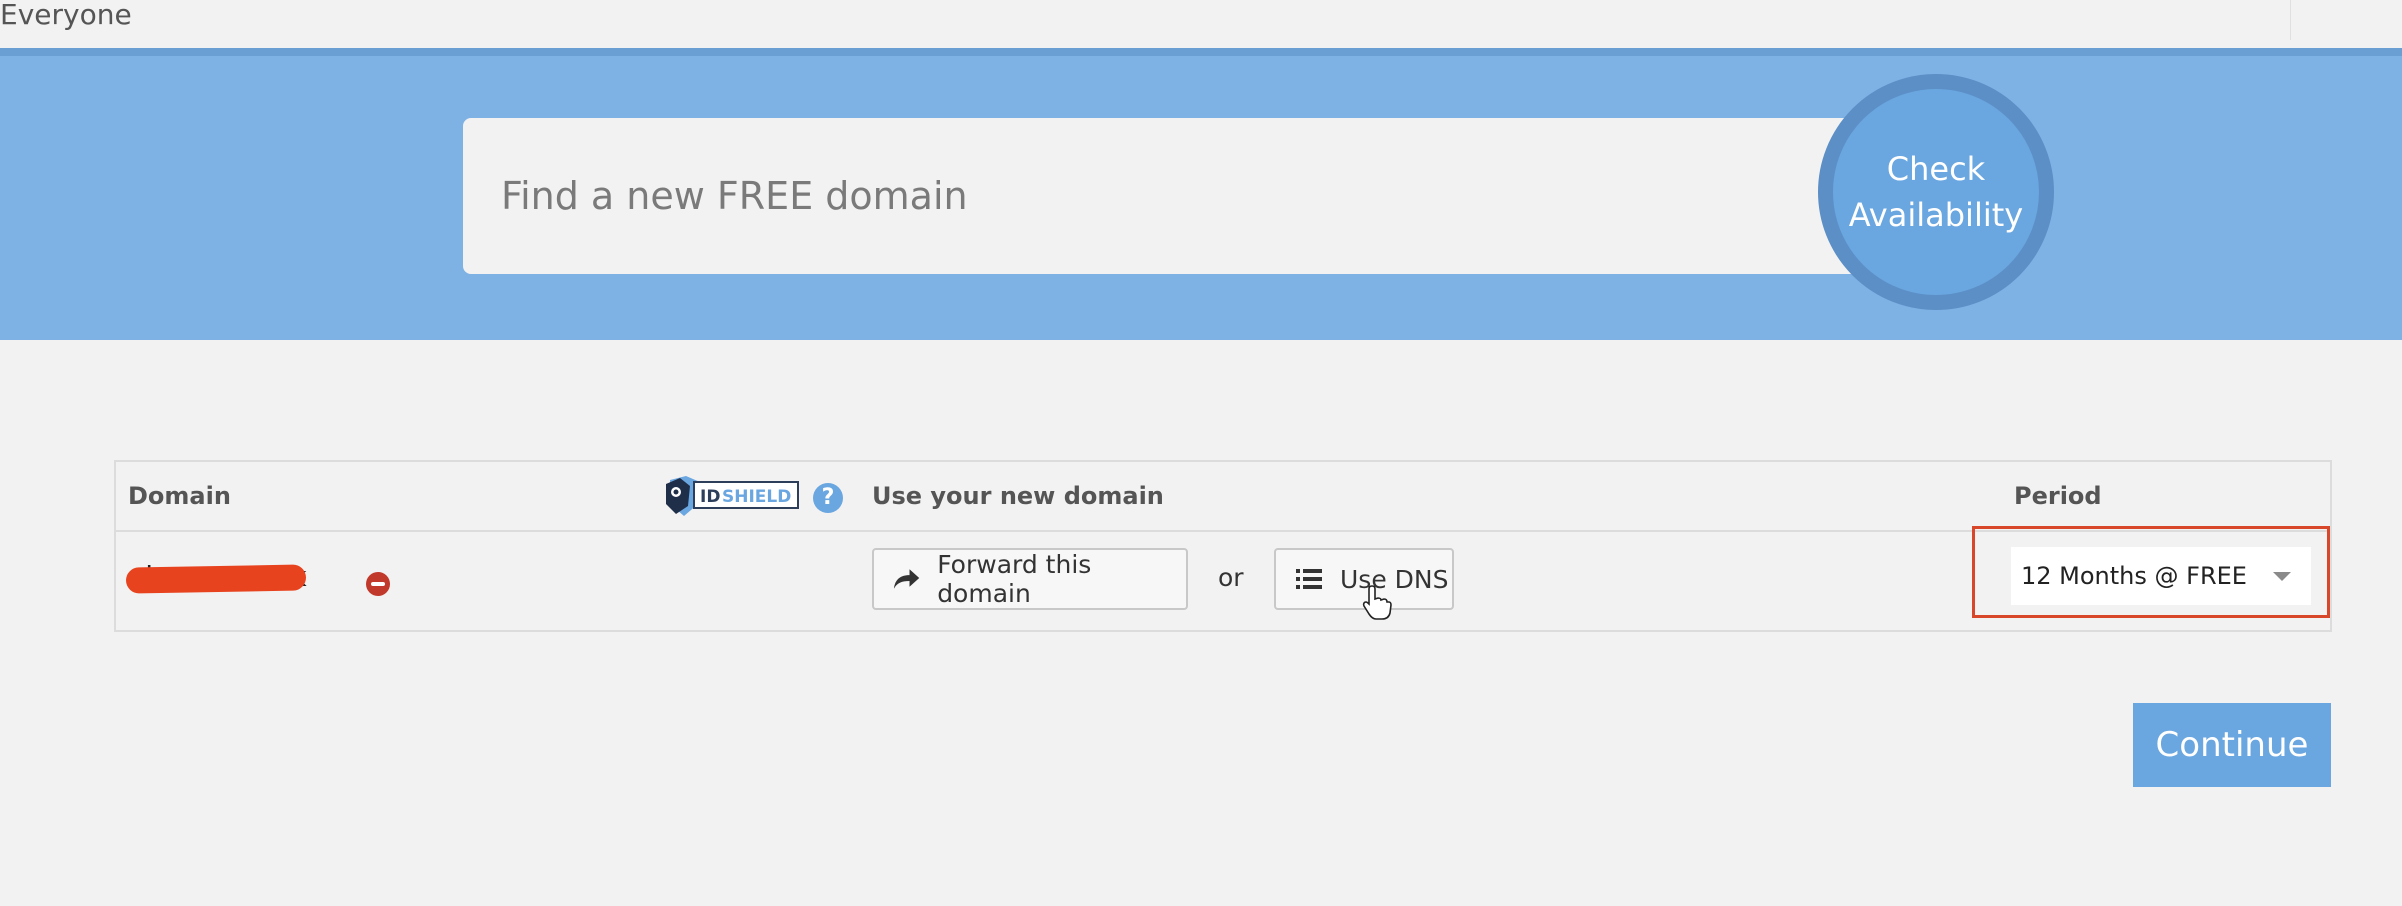 Image resolution: width=2402 pixels, height=906 pixels. I want to click on help-icon: ?, so click(828, 498).